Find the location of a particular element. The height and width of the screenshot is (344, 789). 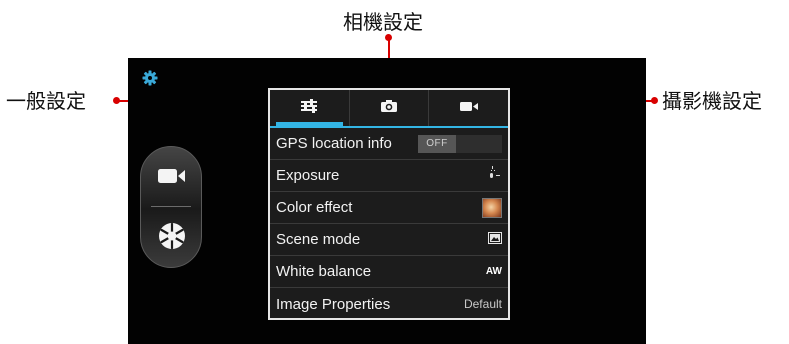

setting-row-exposure: Exposure is located at coordinates (389, 176).